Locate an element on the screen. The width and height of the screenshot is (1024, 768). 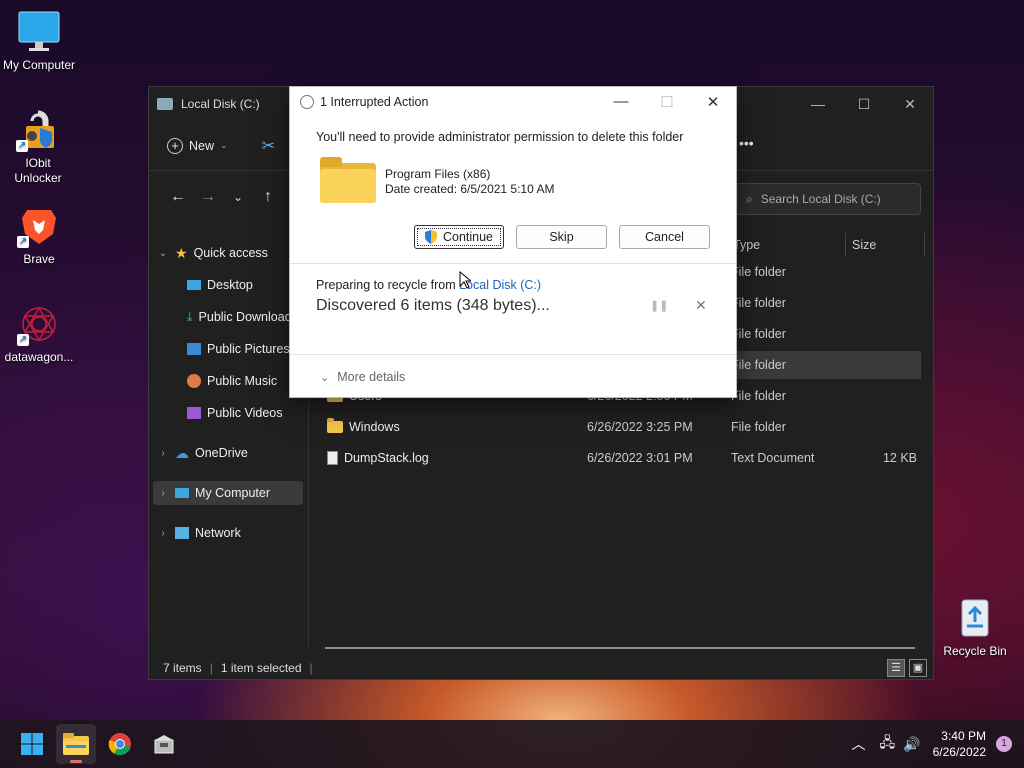
clock: 3:40 PM 6/26/2022 is located at coordinates (959, 744).